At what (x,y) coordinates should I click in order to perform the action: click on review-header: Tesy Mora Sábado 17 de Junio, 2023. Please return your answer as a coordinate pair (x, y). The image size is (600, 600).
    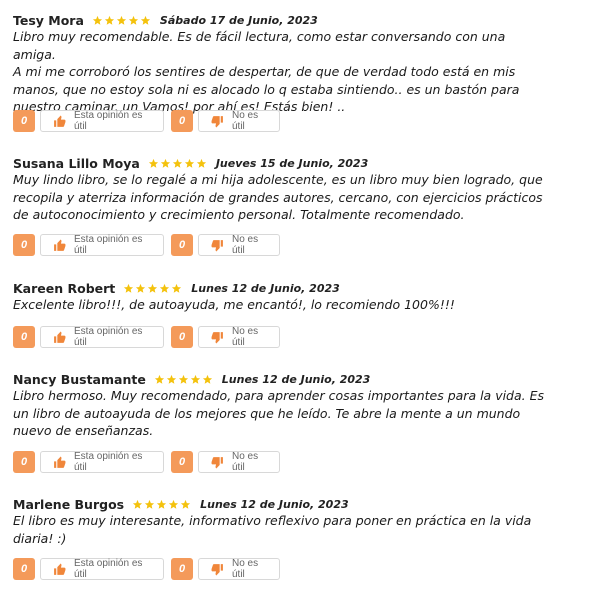
    Looking at the image, I should click on (165, 20).